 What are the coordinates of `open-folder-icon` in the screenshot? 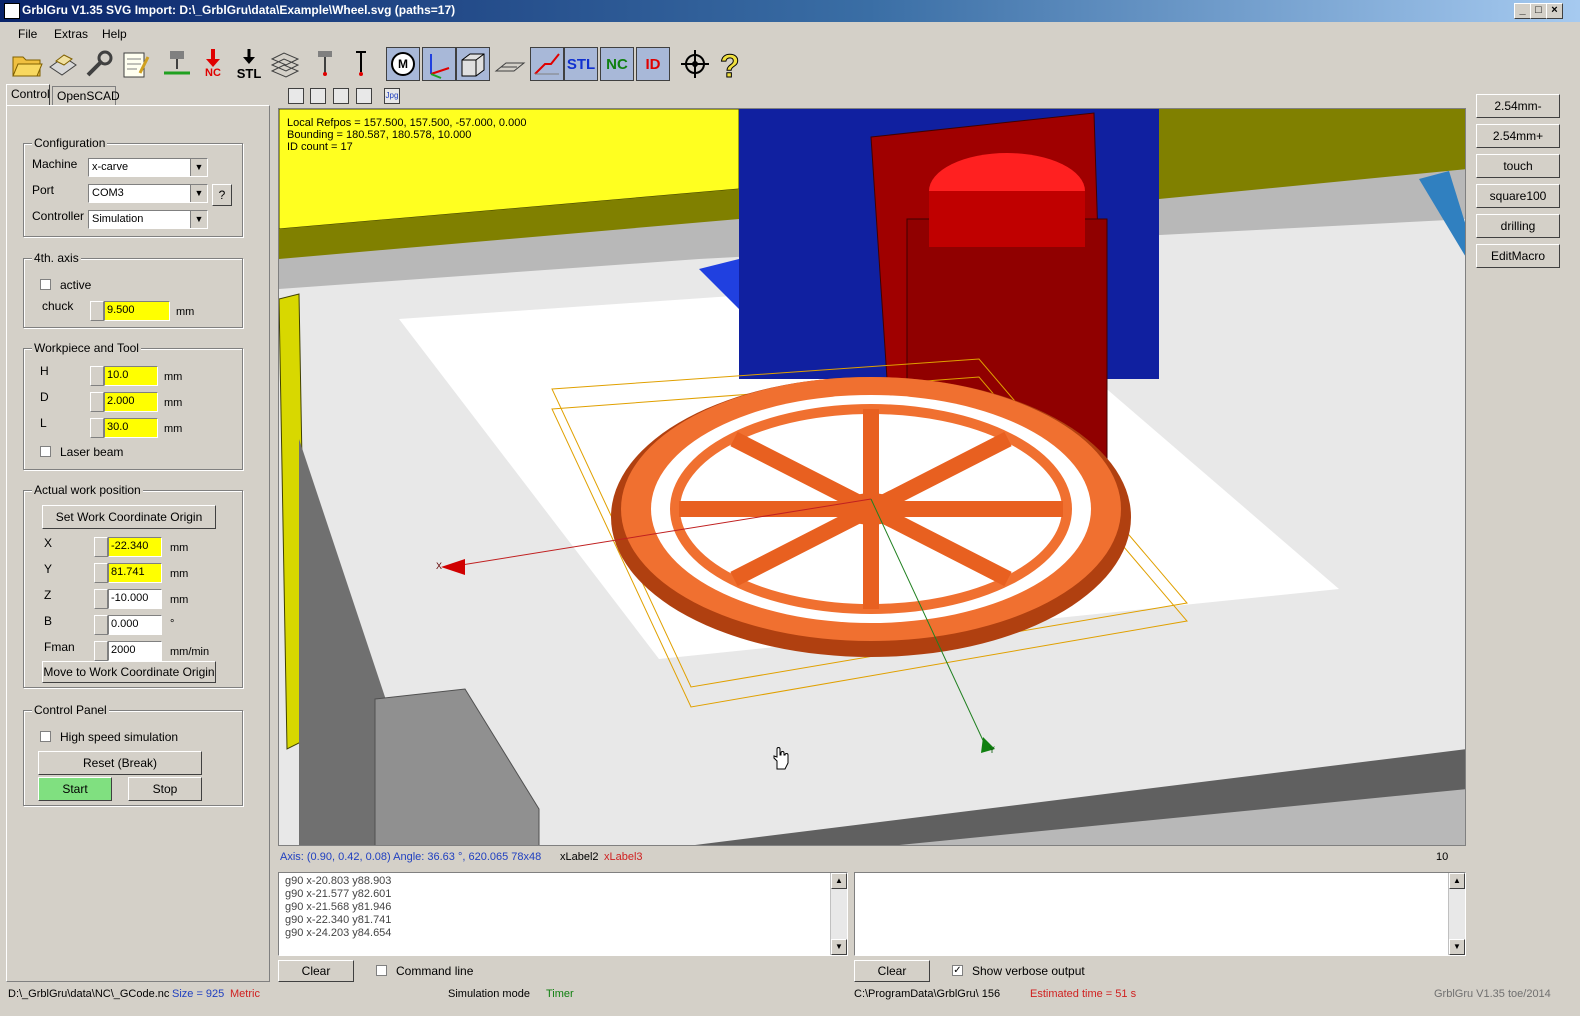 It's located at (27, 64).